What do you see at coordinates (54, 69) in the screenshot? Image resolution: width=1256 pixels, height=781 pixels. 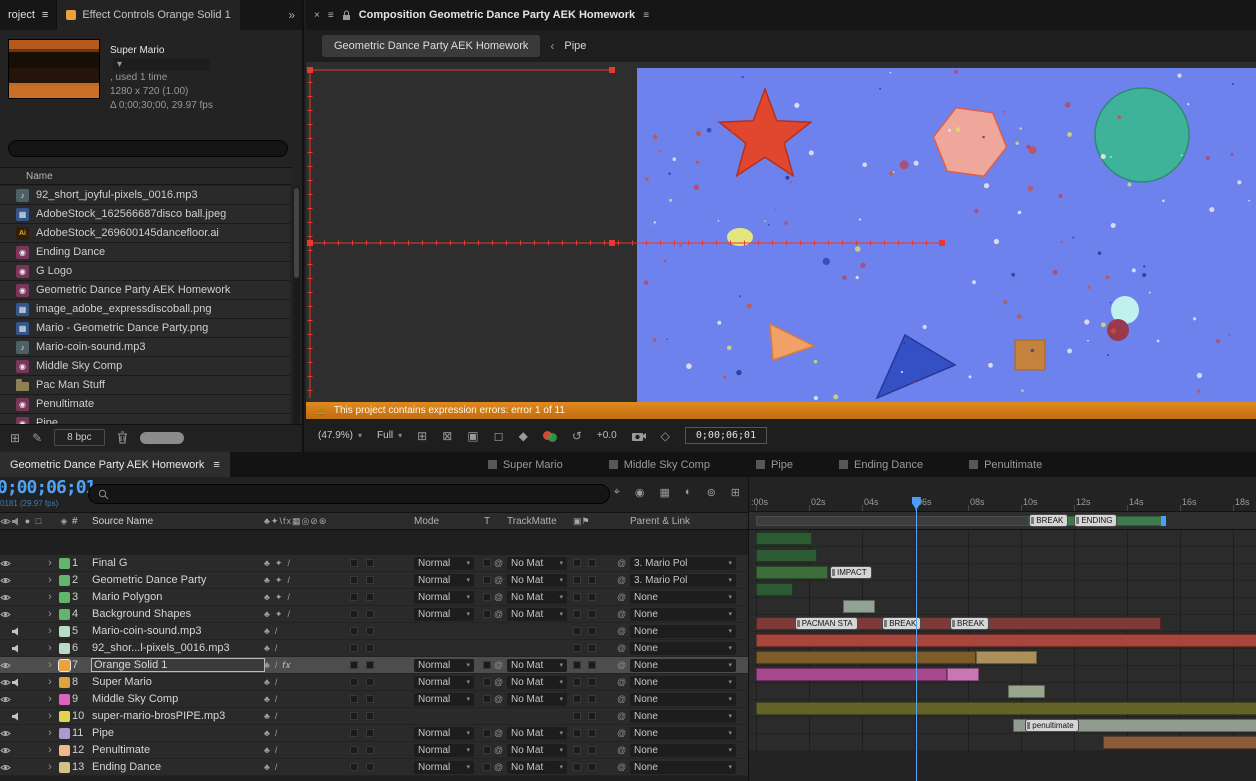 I see `footage-thumbnail` at bounding box center [54, 69].